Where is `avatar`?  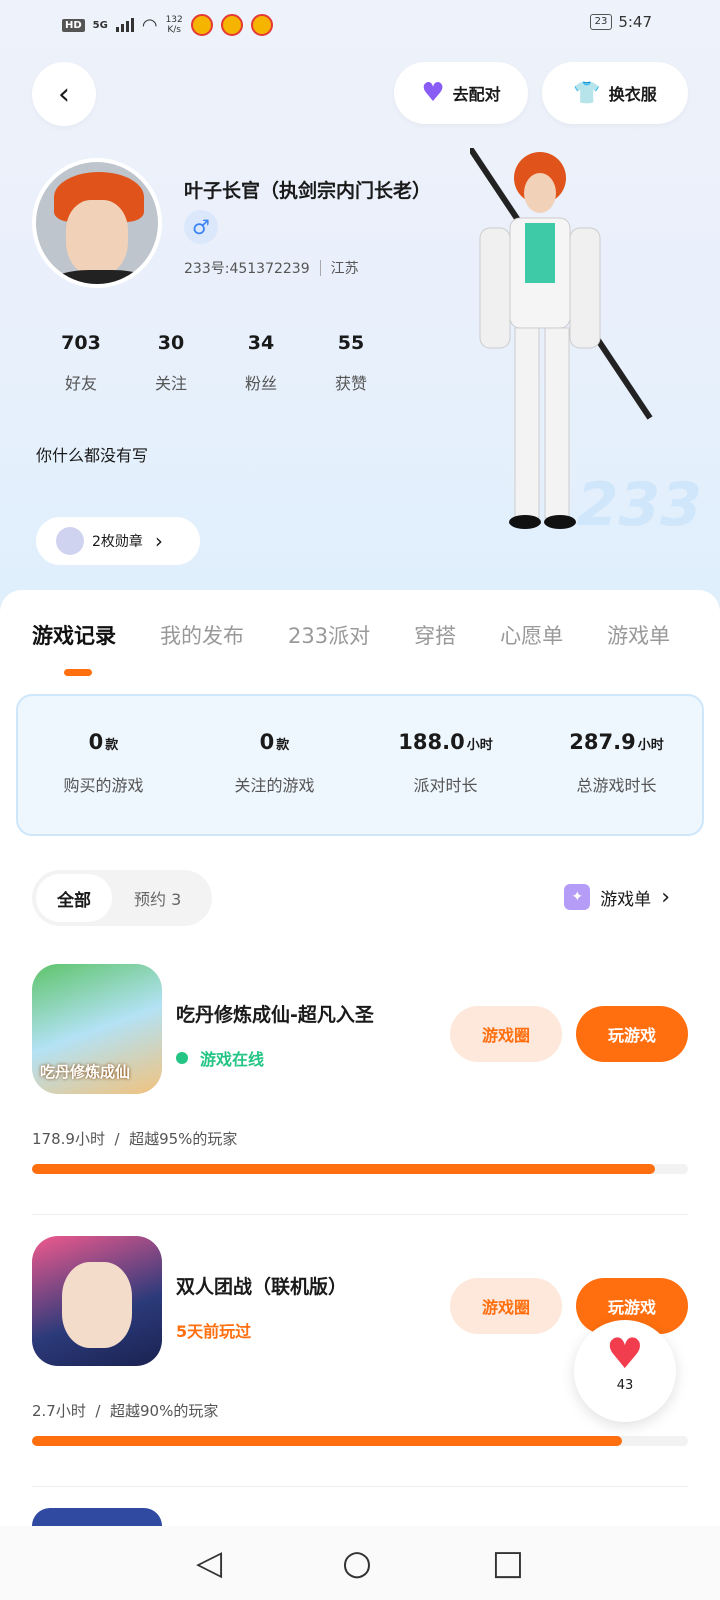
avatar is located at coordinates (97, 223).